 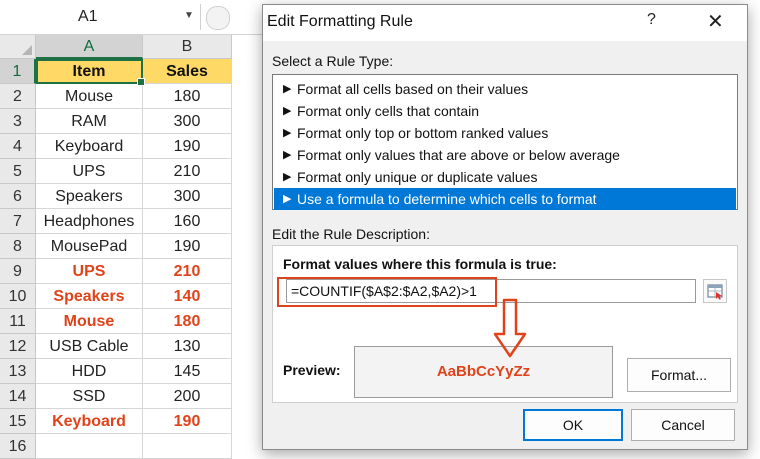 I want to click on row-header: 6, so click(x=18, y=196).